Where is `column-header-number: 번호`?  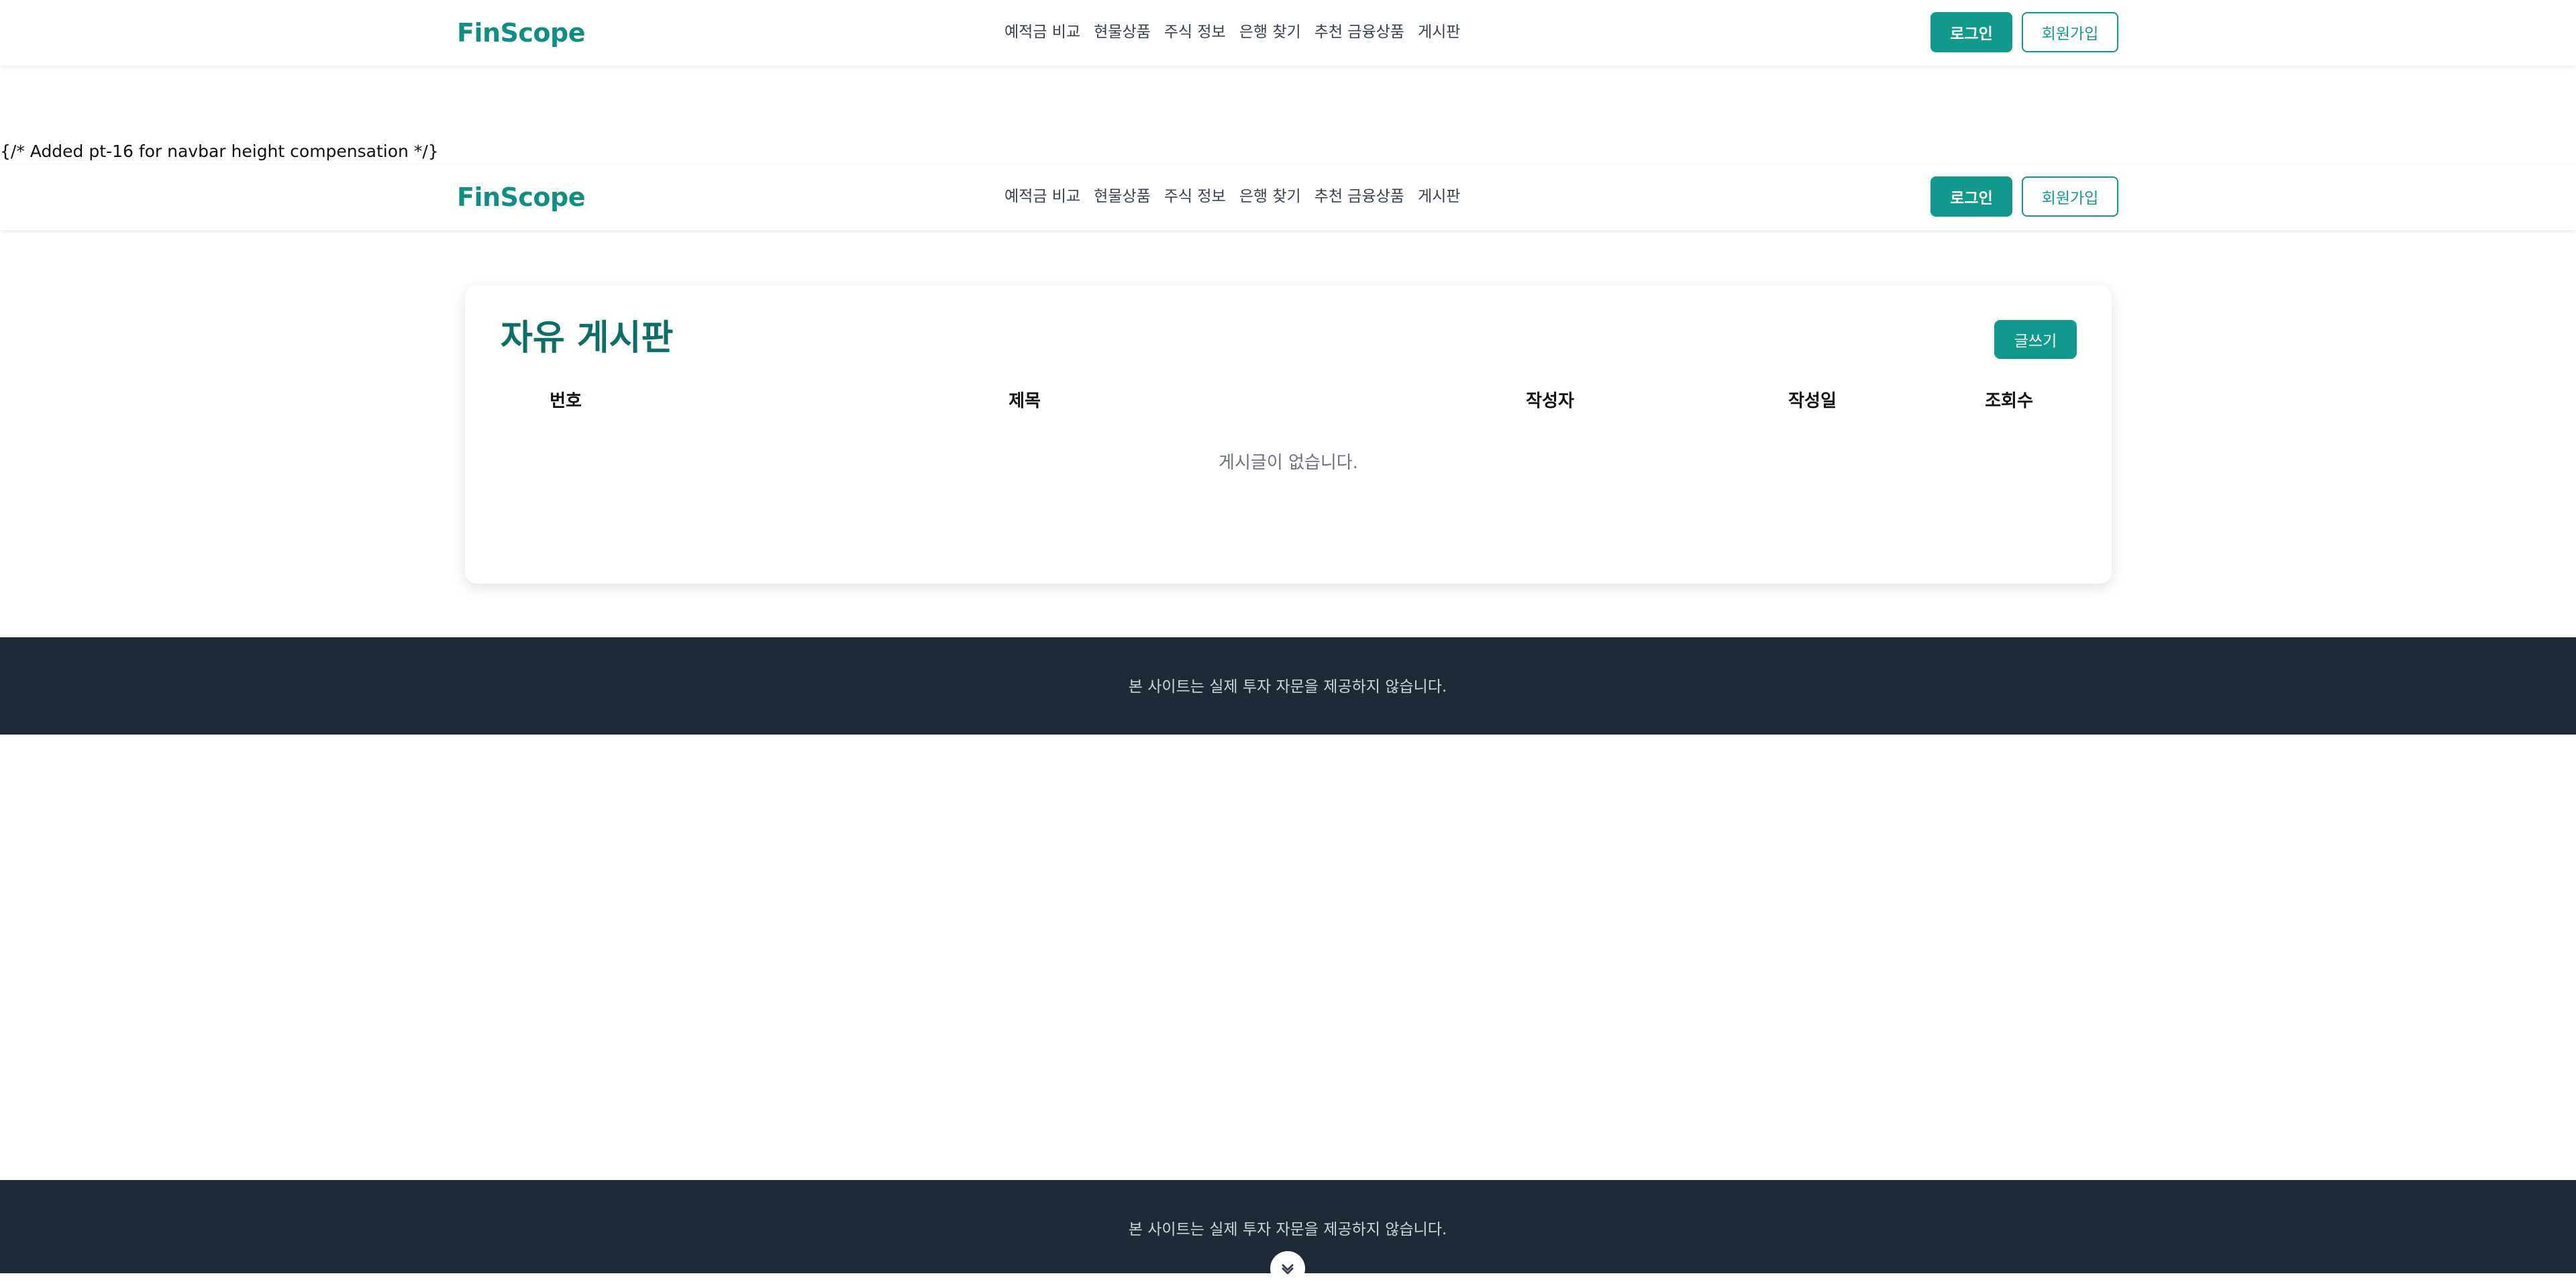 column-header-number: 번호 is located at coordinates (566, 401).